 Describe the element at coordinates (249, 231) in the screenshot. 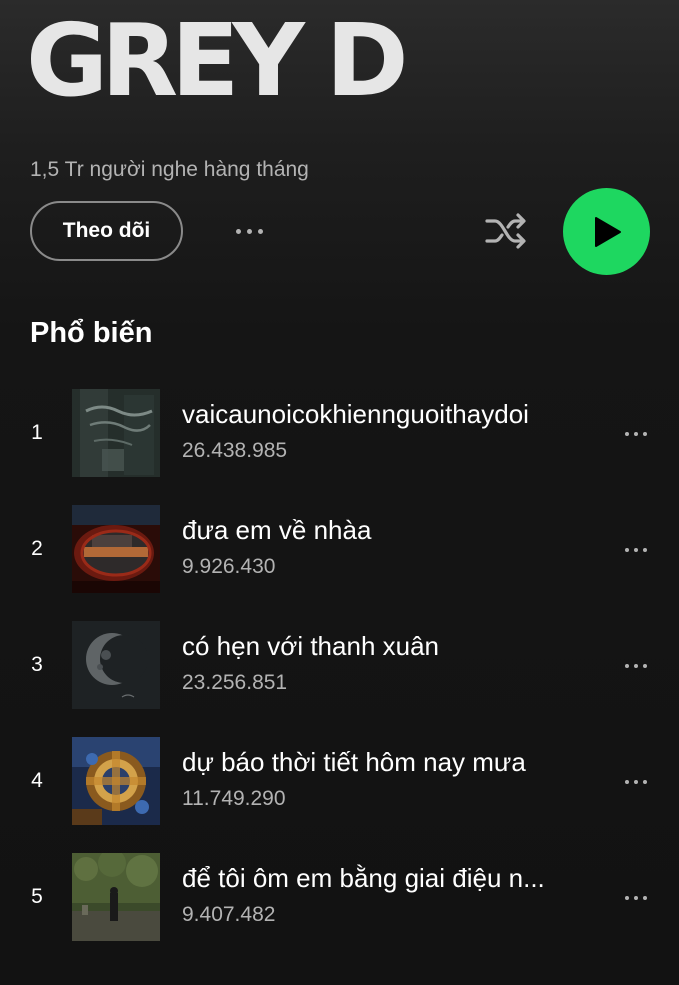

I see `artist-more-options-button` at that location.